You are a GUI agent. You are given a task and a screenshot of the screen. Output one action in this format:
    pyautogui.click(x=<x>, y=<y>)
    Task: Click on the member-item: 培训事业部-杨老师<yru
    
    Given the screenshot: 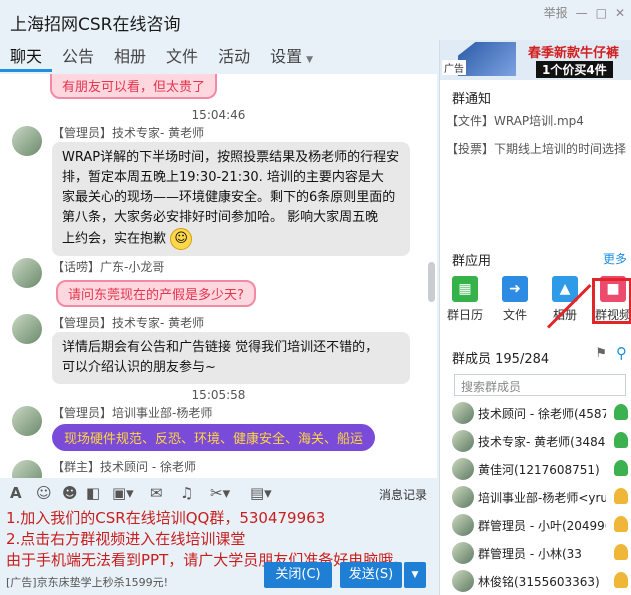 What is the action you would take?
    pyautogui.click(x=540, y=497)
    